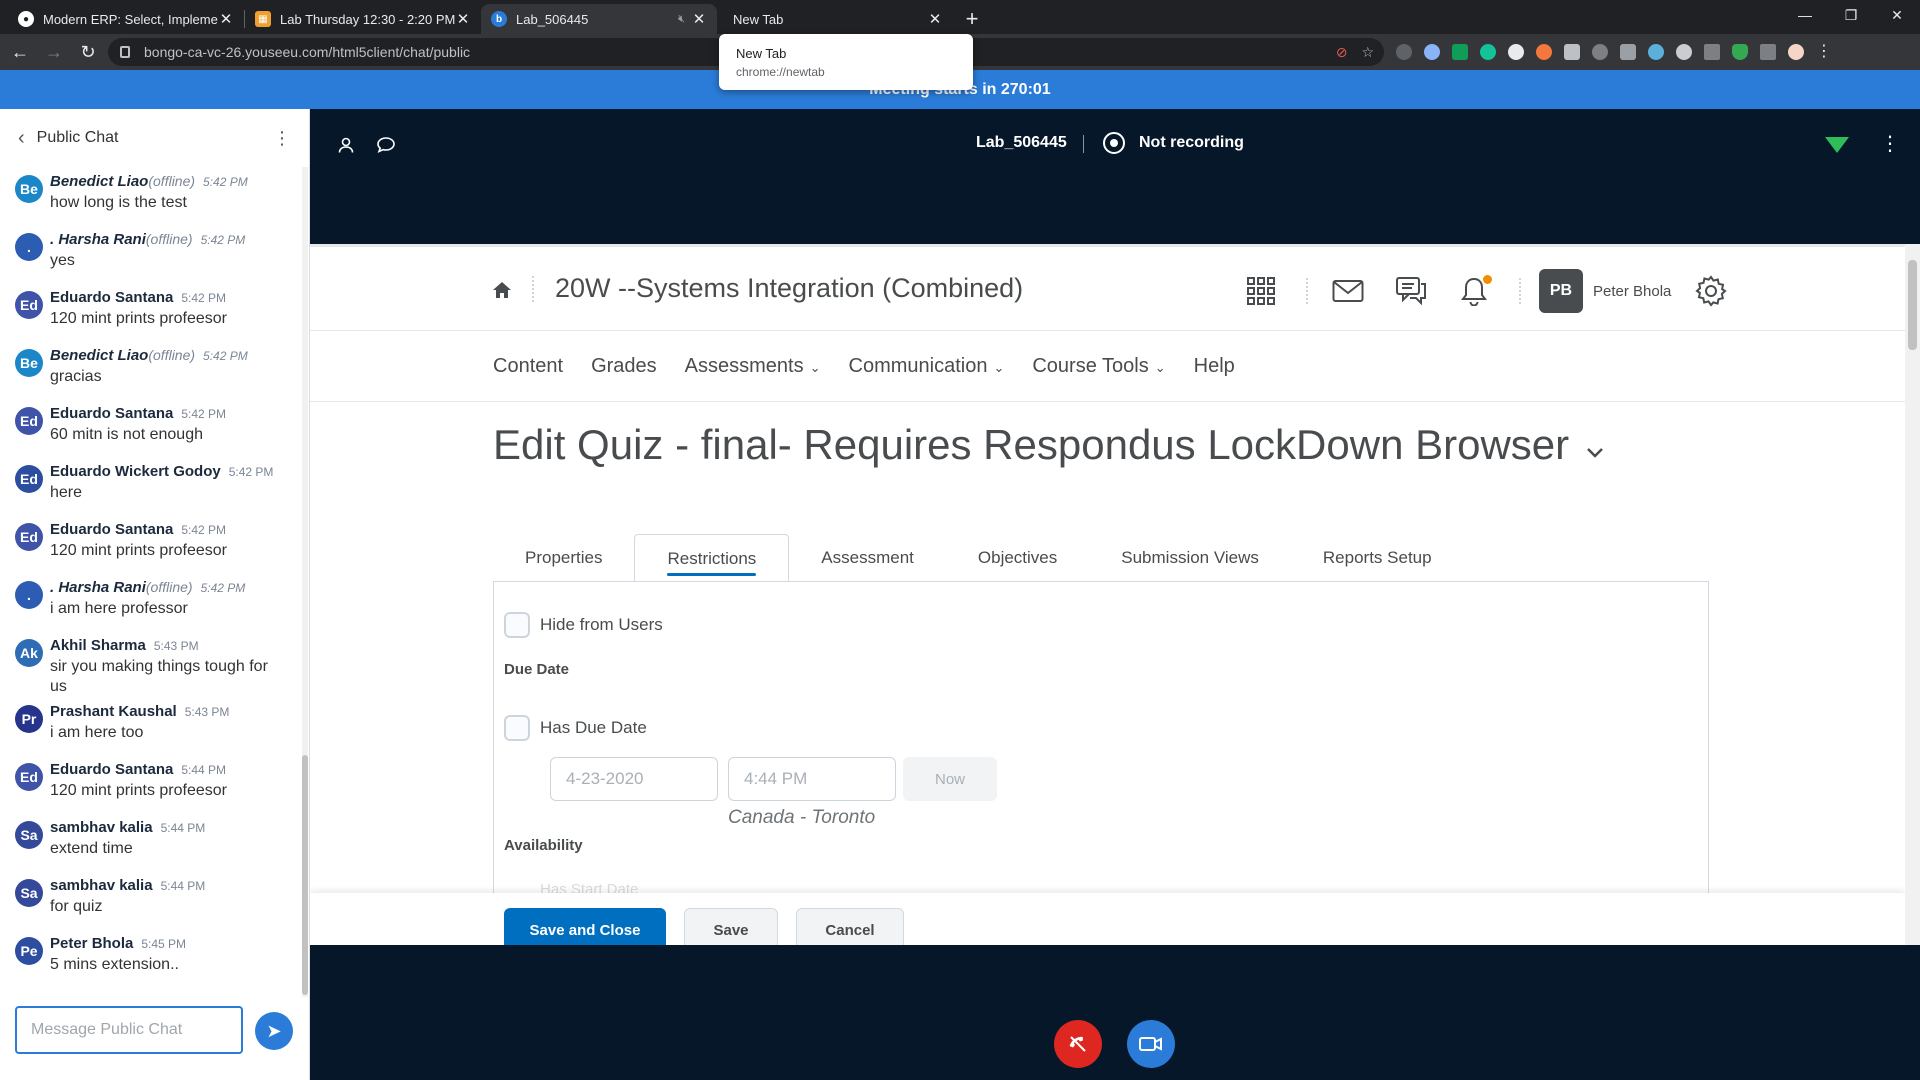 The height and width of the screenshot is (1080, 1920). I want to click on browser-tab-newtab: New Tab ✕, so click(835, 19).